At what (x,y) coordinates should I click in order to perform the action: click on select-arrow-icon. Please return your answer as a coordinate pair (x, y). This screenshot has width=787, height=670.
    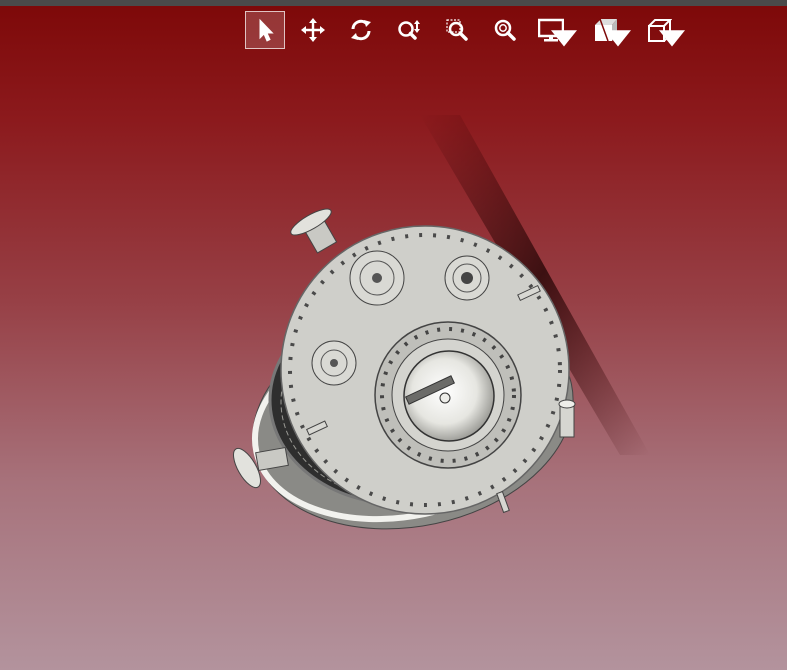
    Looking at the image, I should click on (266, 30).